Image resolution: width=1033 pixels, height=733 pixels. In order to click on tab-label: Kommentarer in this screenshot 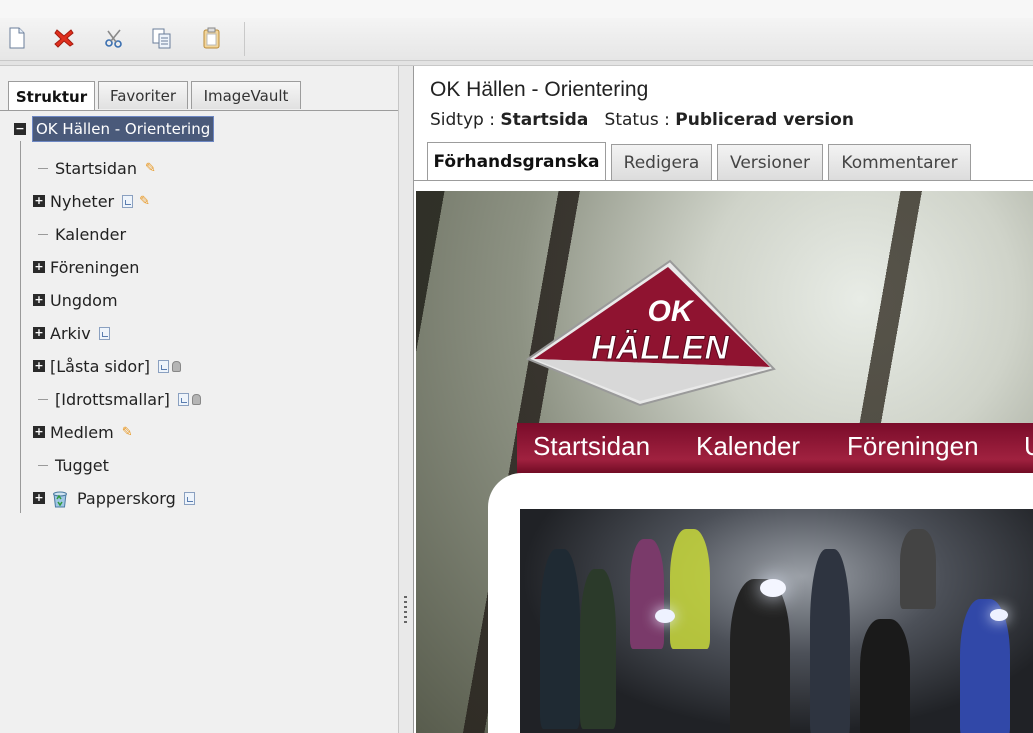, I will do `click(899, 162)`.